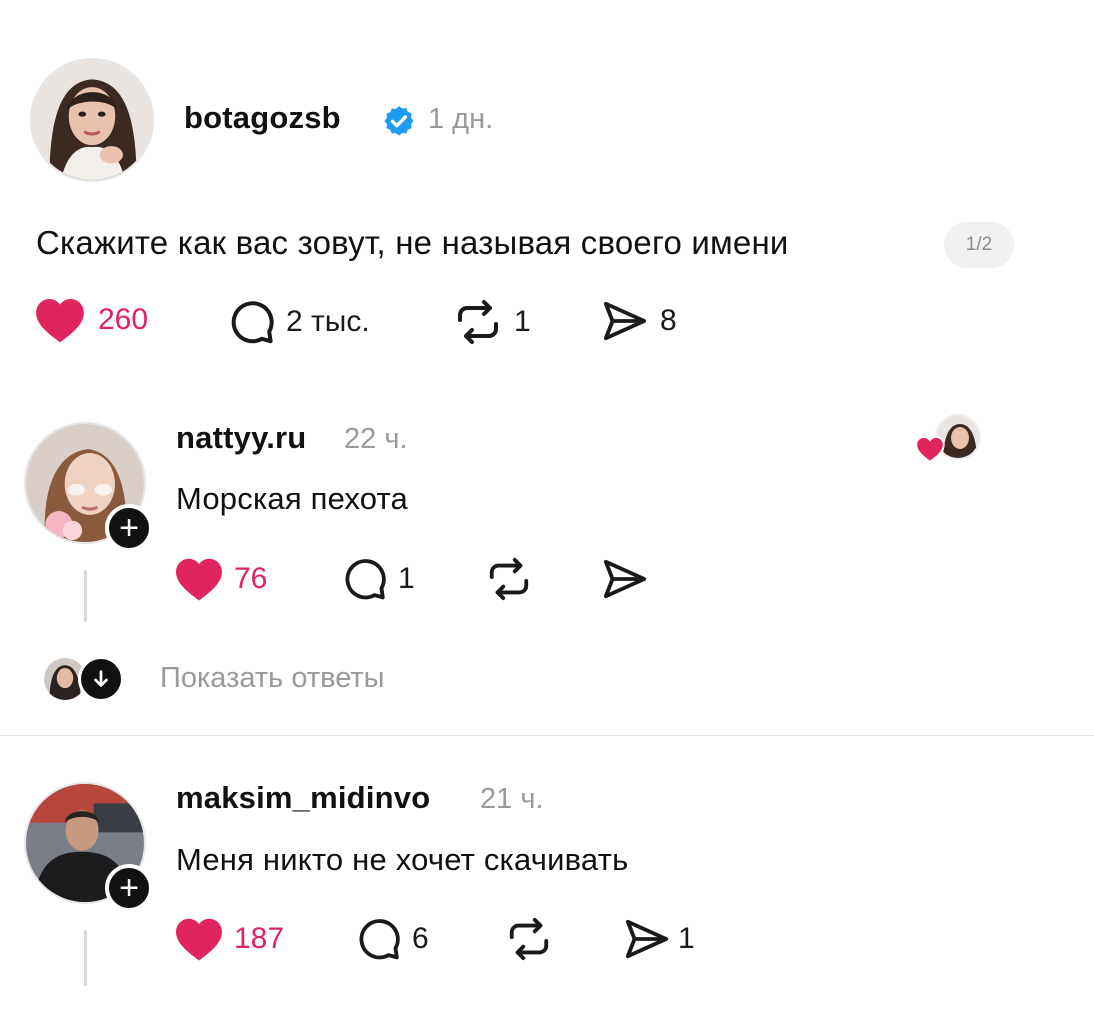 Image resolution: width=1094 pixels, height=1024 pixels. What do you see at coordinates (461, 119) in the screenshot?
I see `post-time: 1 дн.` at bounding box center [461, 119].